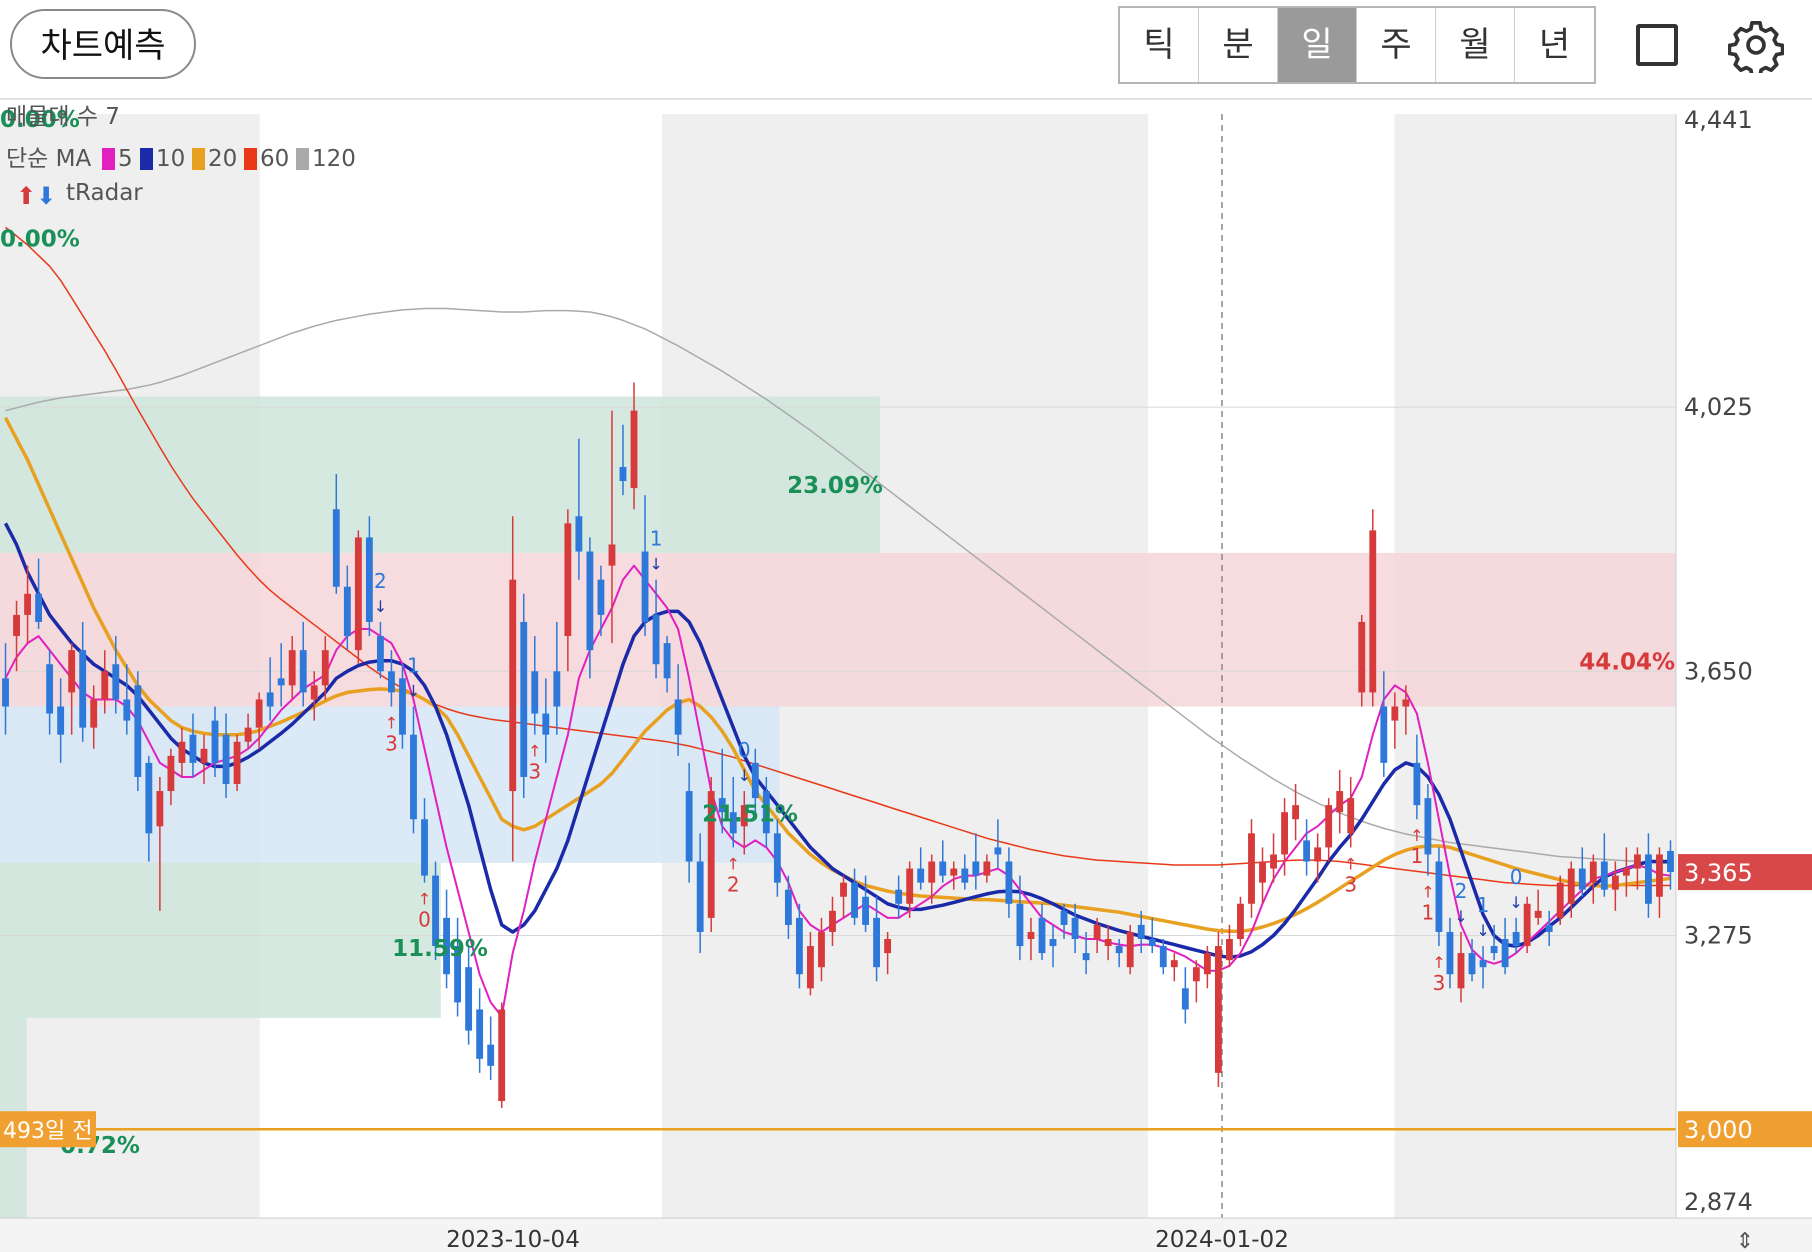 The width and height of the screenshot is (1812, 1252). I want to click on radar-legend-label: tRadar, so click(104, 193).